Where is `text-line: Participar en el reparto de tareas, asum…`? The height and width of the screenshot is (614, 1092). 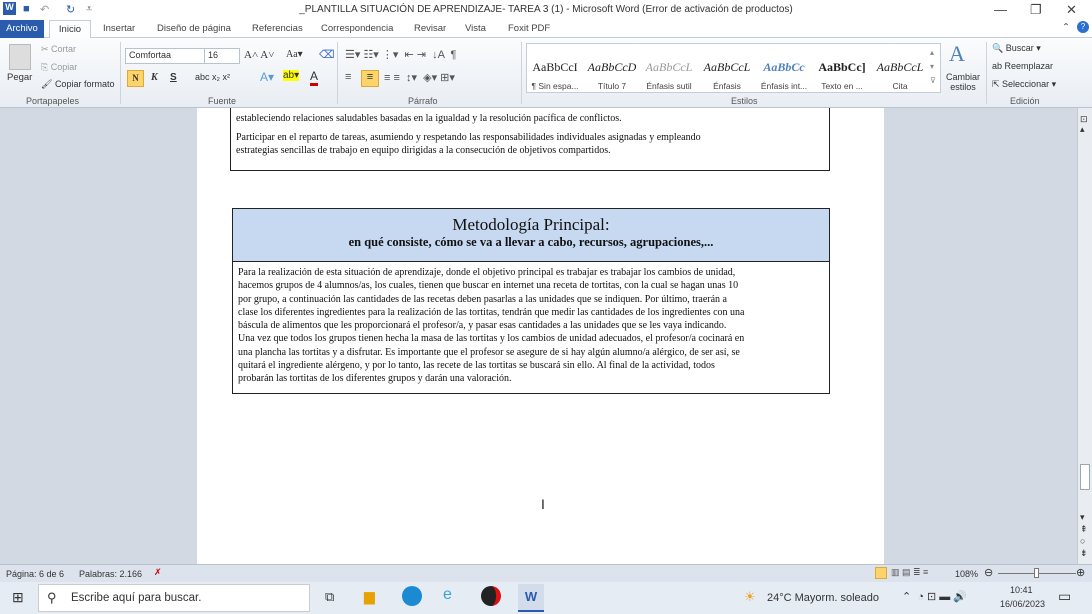
text-line: Participar en el reparto de tareas, asum… is located at coordinates (468, 137).